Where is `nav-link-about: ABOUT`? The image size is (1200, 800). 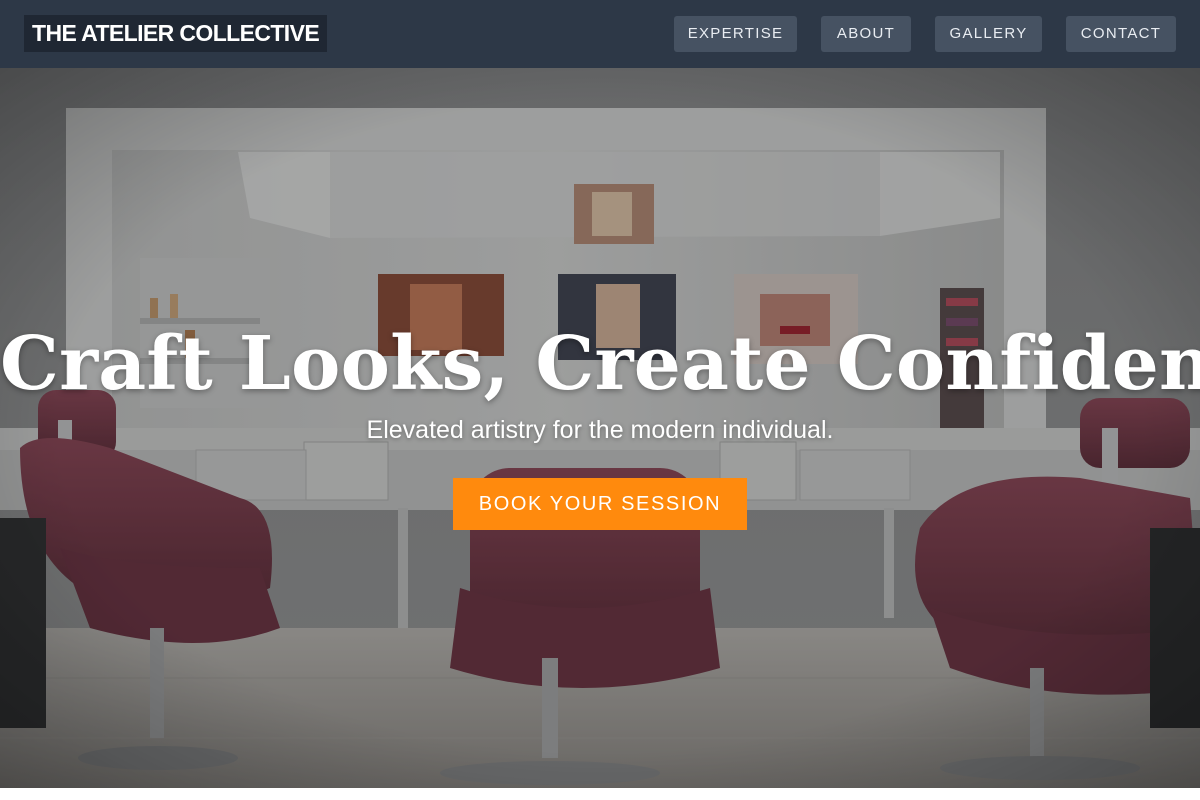
nav-link-about: ABOUT is located at coordinates (866, 34).